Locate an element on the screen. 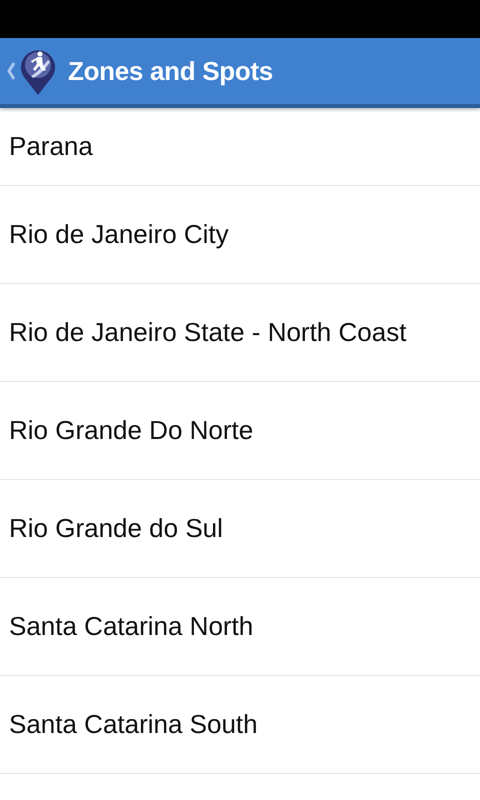  zone-list-item: Rio Grande Do Norte is located at coordinates (240, 431).